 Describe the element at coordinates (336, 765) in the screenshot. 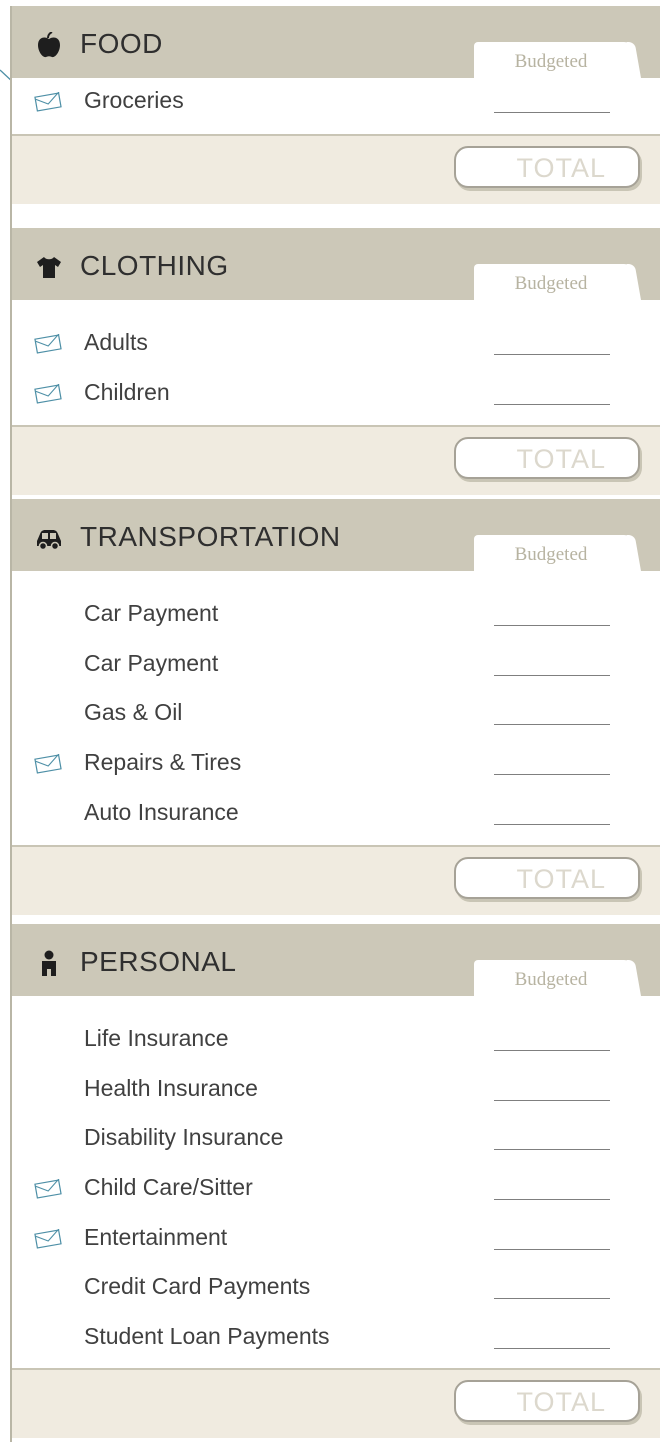

I see `list-item: Repairs & Tires` at that location.